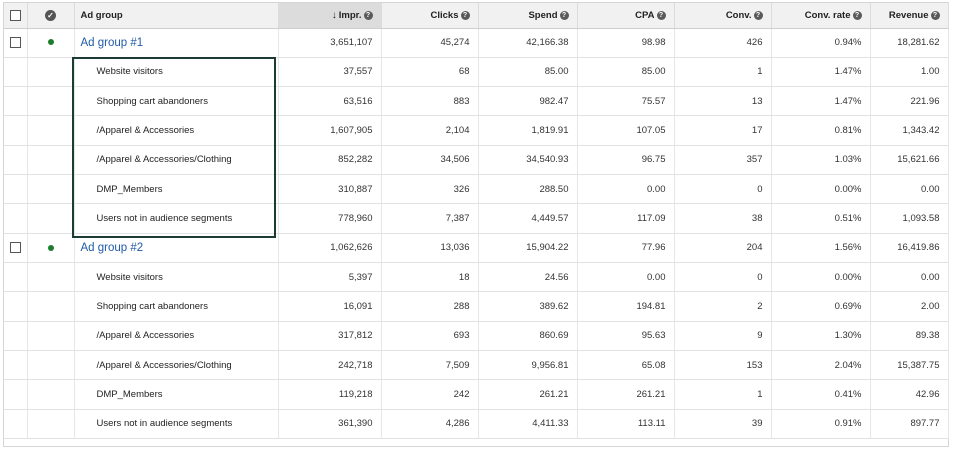  What do you see at coordinates (528, 336) in the screenshot?
I see `cell-spend: 860.69` at bounding box center [528, 336].